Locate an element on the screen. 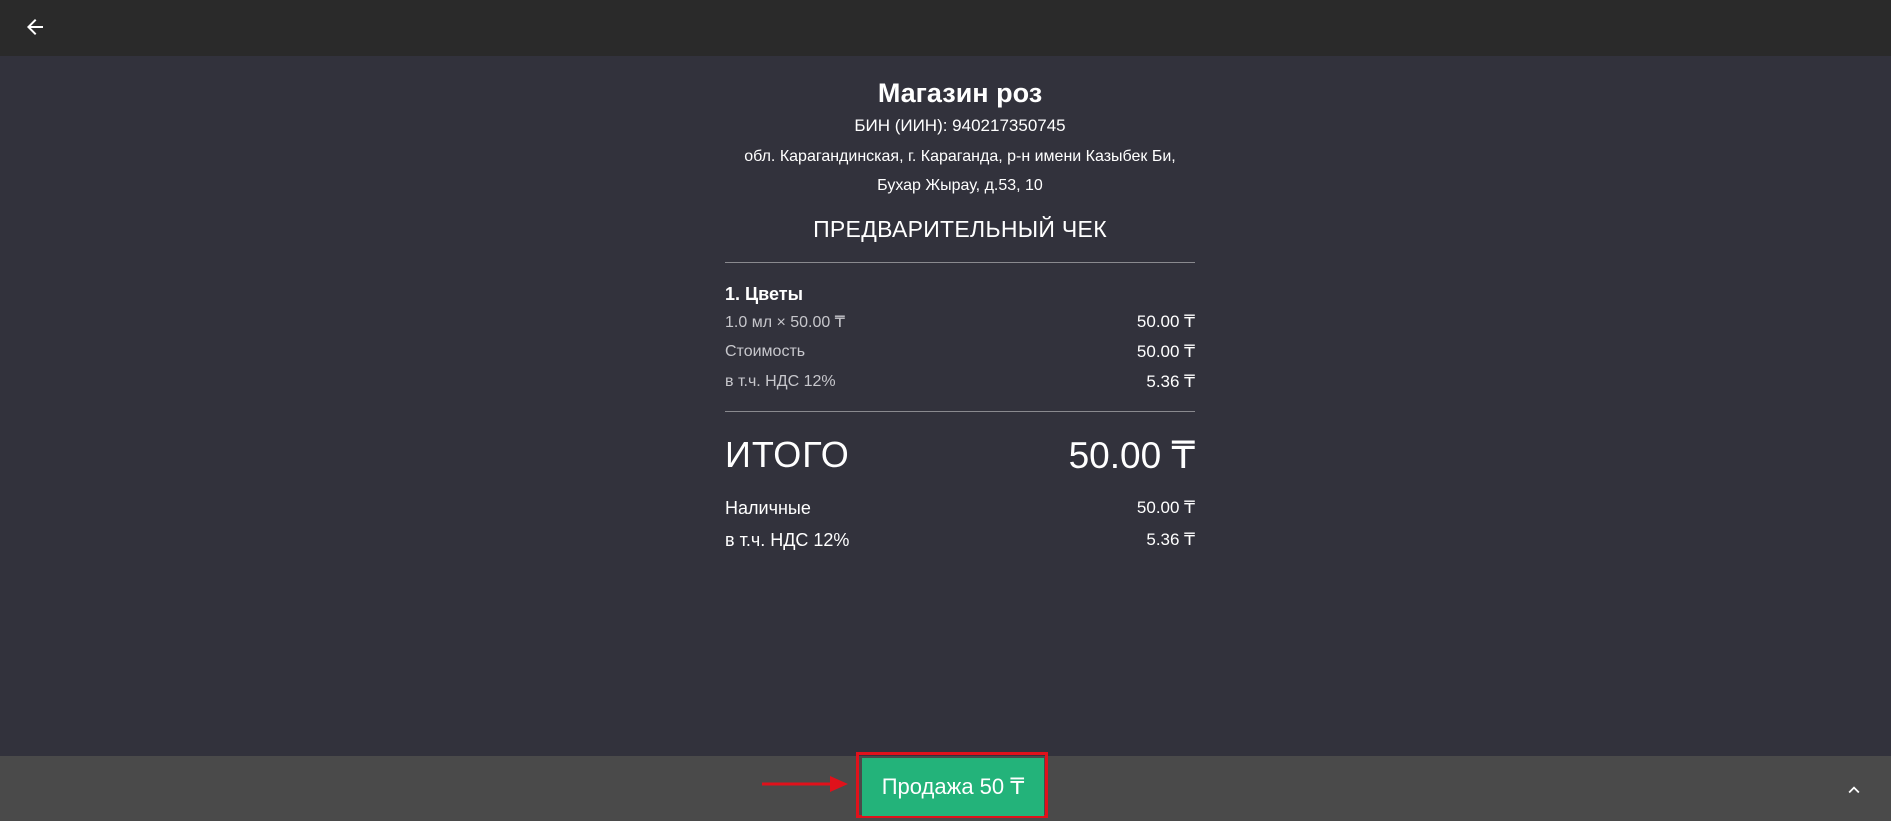  chevron-up-icon is located at coordinates (1854, 790).